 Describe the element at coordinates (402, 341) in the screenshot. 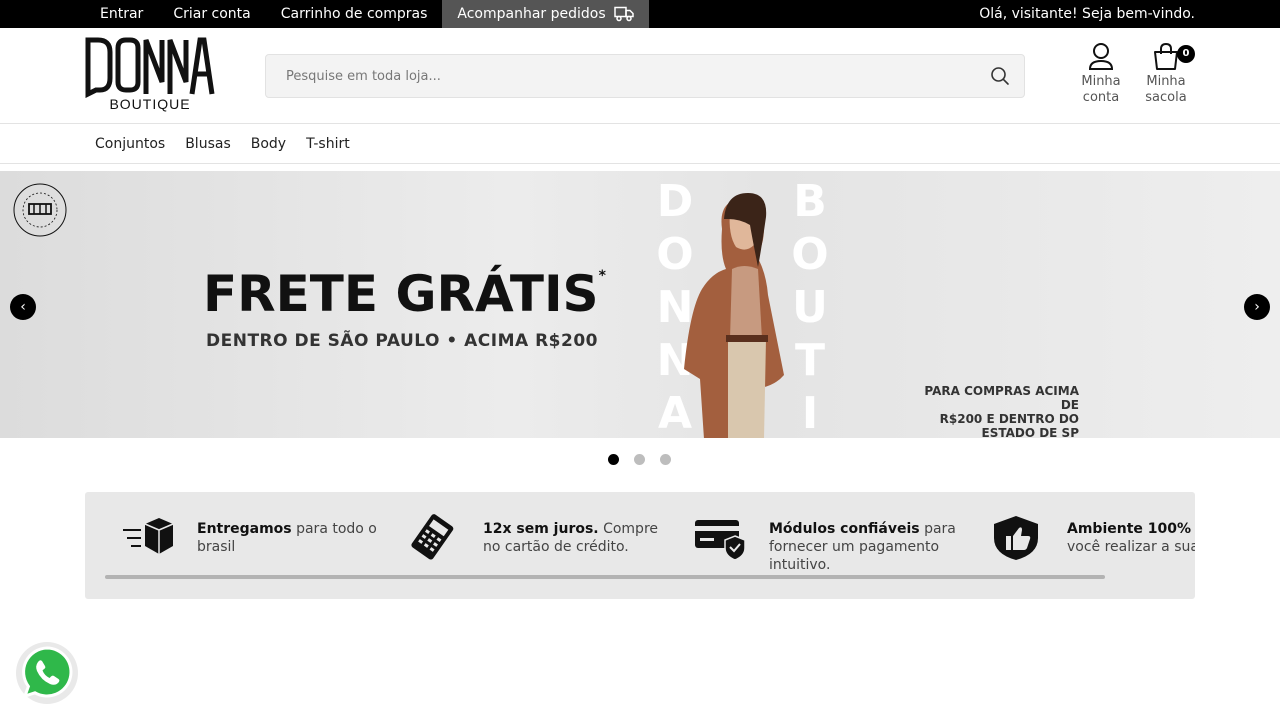

I see `banner-subline: DENTRO DE SÃO PAULO • ACIMA R$200` at that location.